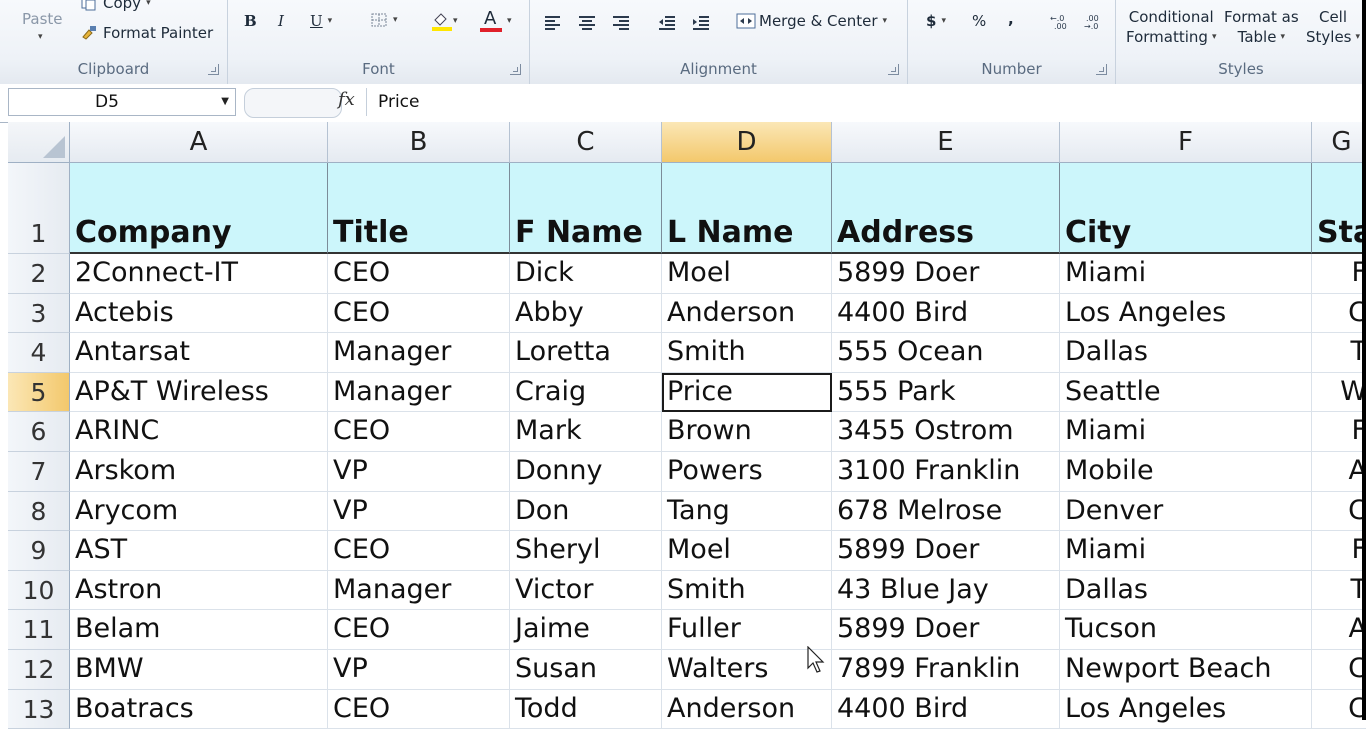  What do you see at coordinates (946, 590) in the screenshot?
I see `cell-e10: 43 Blue Jay` at bounding box center [946, 590].